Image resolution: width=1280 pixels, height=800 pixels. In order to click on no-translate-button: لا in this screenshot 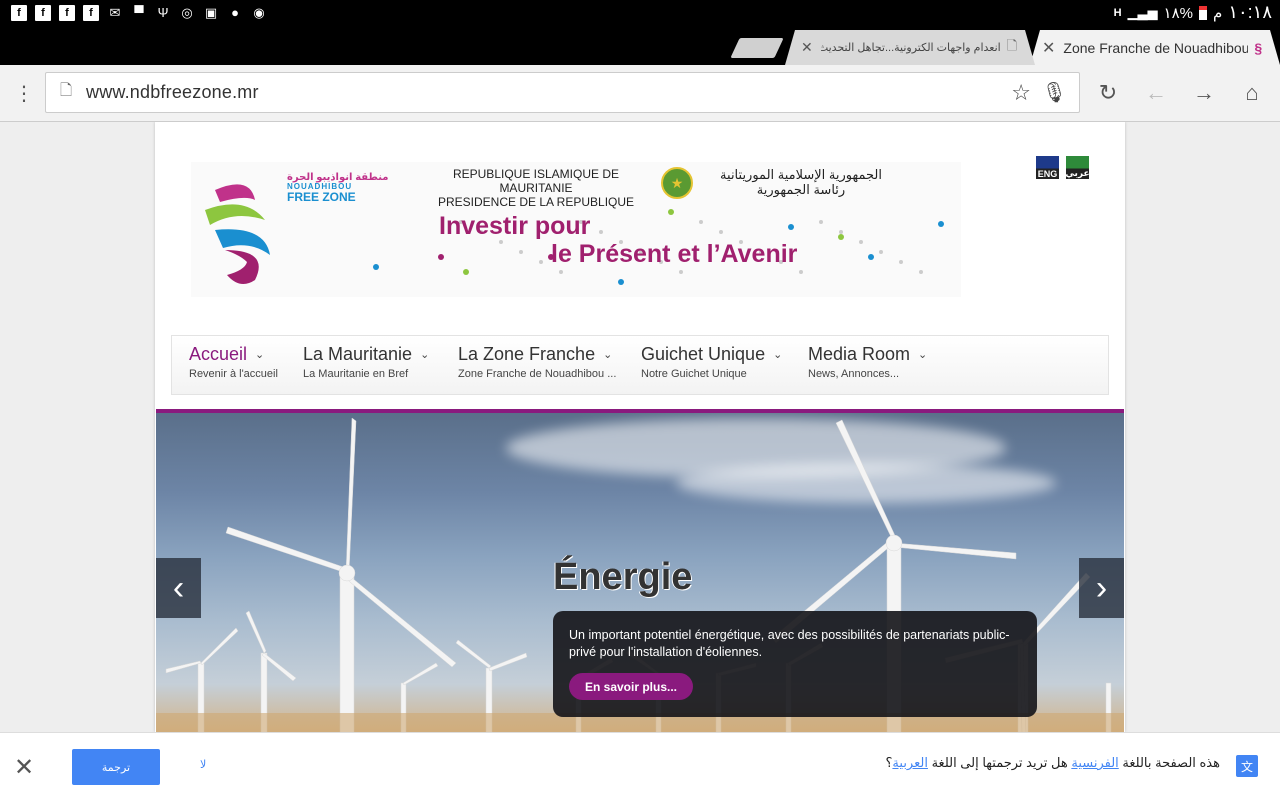, I will do `click(203, 764)`.